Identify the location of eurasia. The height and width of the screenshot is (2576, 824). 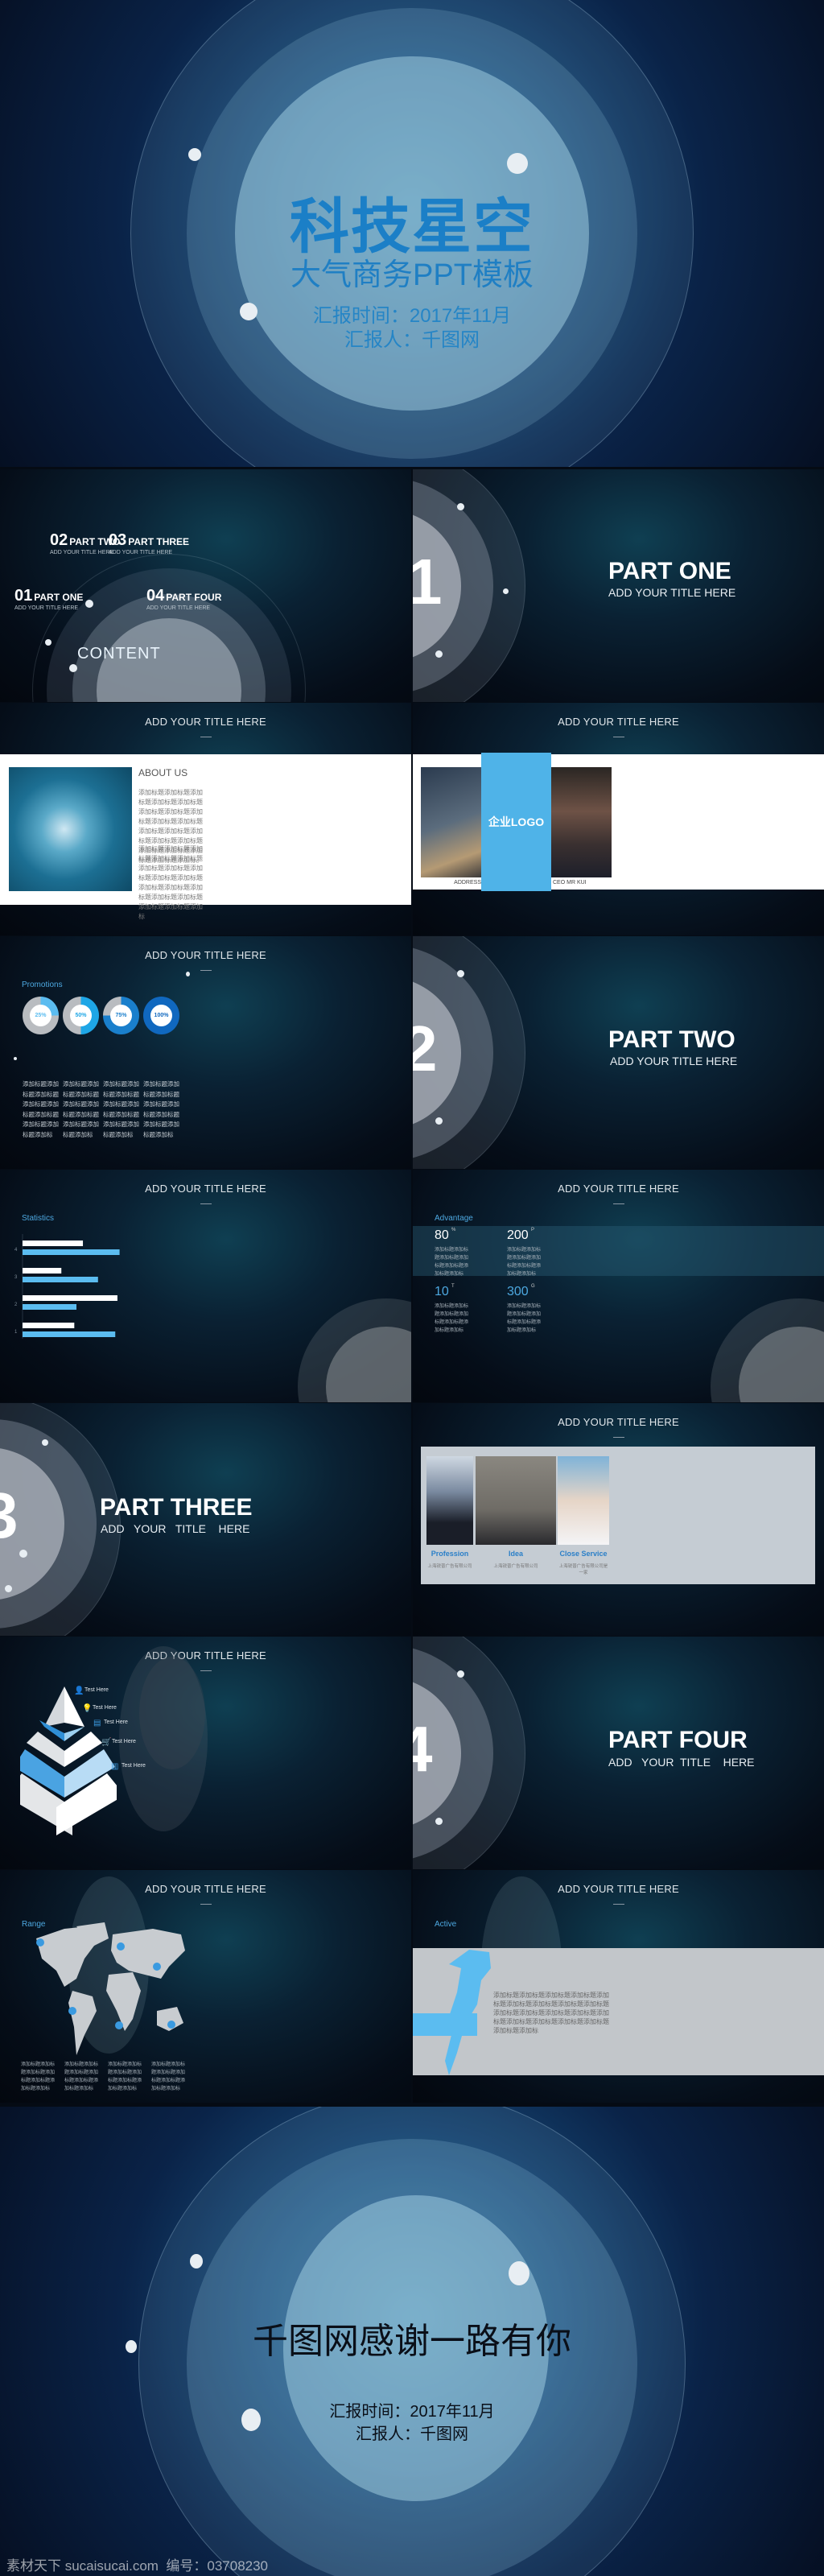
(148, 1954).